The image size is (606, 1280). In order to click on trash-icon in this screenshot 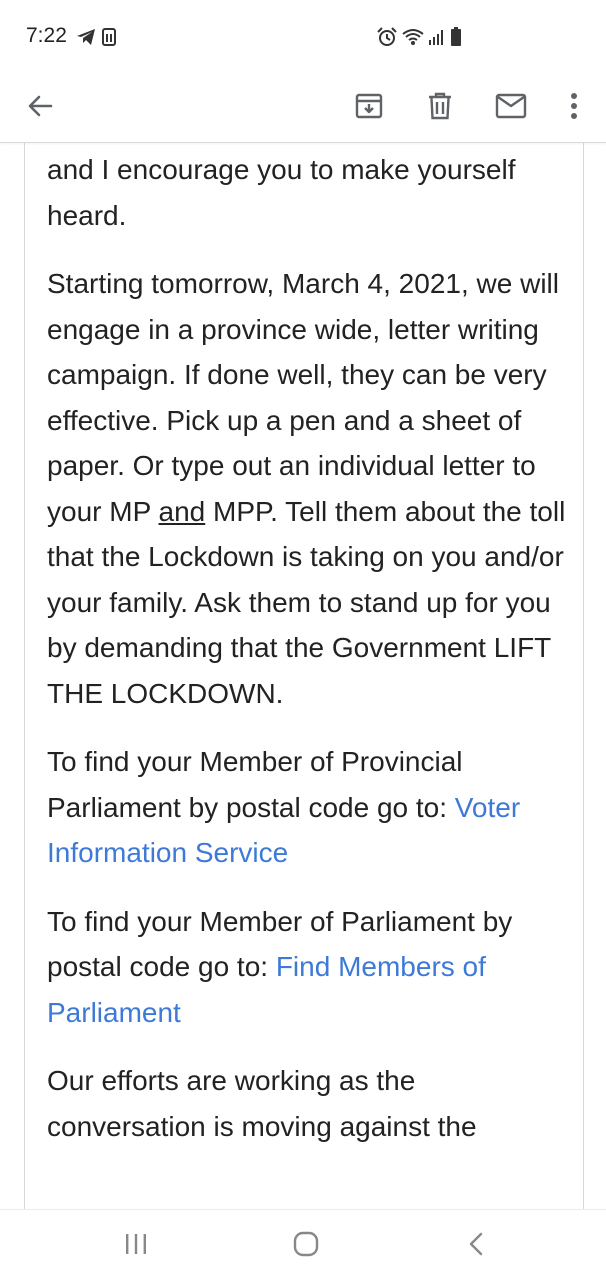, I will do `click(440, 108)`.